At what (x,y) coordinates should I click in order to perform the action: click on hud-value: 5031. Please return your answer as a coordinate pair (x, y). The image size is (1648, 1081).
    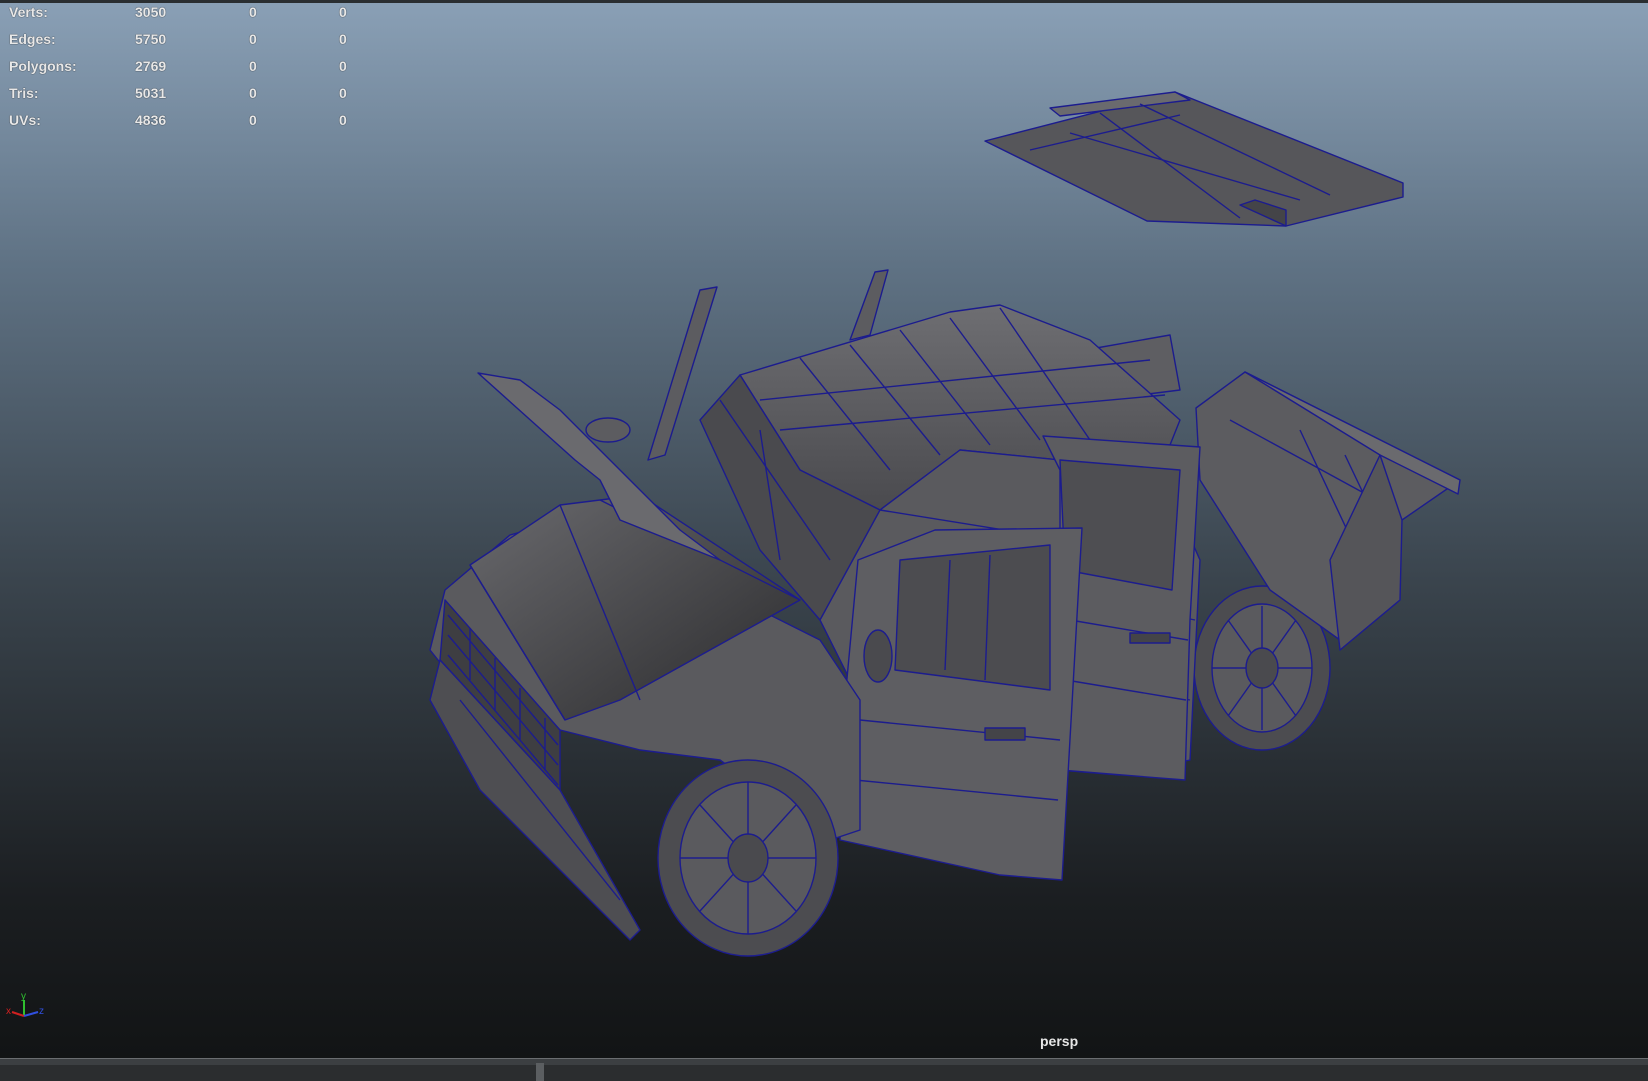
    Looking at the image, I should click on (151, 93).